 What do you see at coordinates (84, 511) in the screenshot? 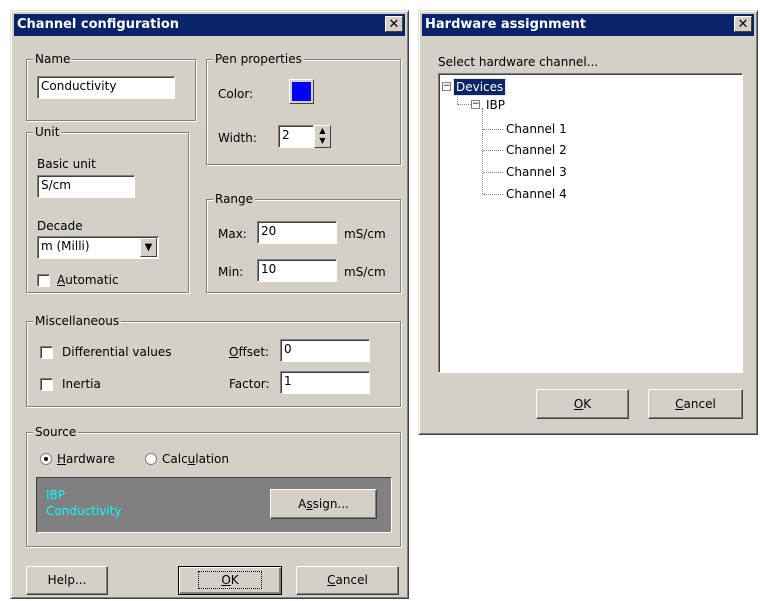
I see `source-channel-text: Conductivity` at bounding box center [84, 511].